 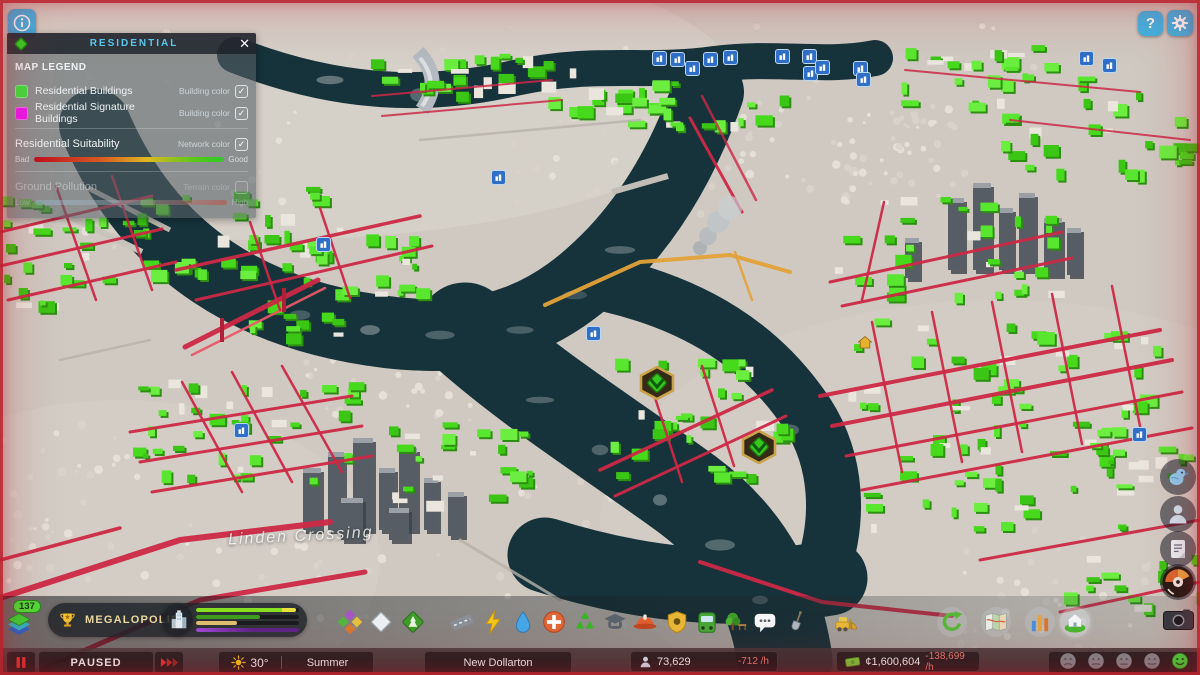 What do you see at coordinates (179, 619) in the screenshot?
I see `city-progress-icon` at bounding box center [179, 619].